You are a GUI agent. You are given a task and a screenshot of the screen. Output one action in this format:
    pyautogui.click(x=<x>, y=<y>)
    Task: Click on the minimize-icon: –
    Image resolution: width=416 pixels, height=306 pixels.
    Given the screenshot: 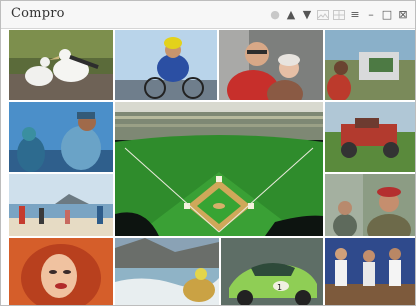 What is the action you would take?
    pyautogui.click(x=371, y=15)
    